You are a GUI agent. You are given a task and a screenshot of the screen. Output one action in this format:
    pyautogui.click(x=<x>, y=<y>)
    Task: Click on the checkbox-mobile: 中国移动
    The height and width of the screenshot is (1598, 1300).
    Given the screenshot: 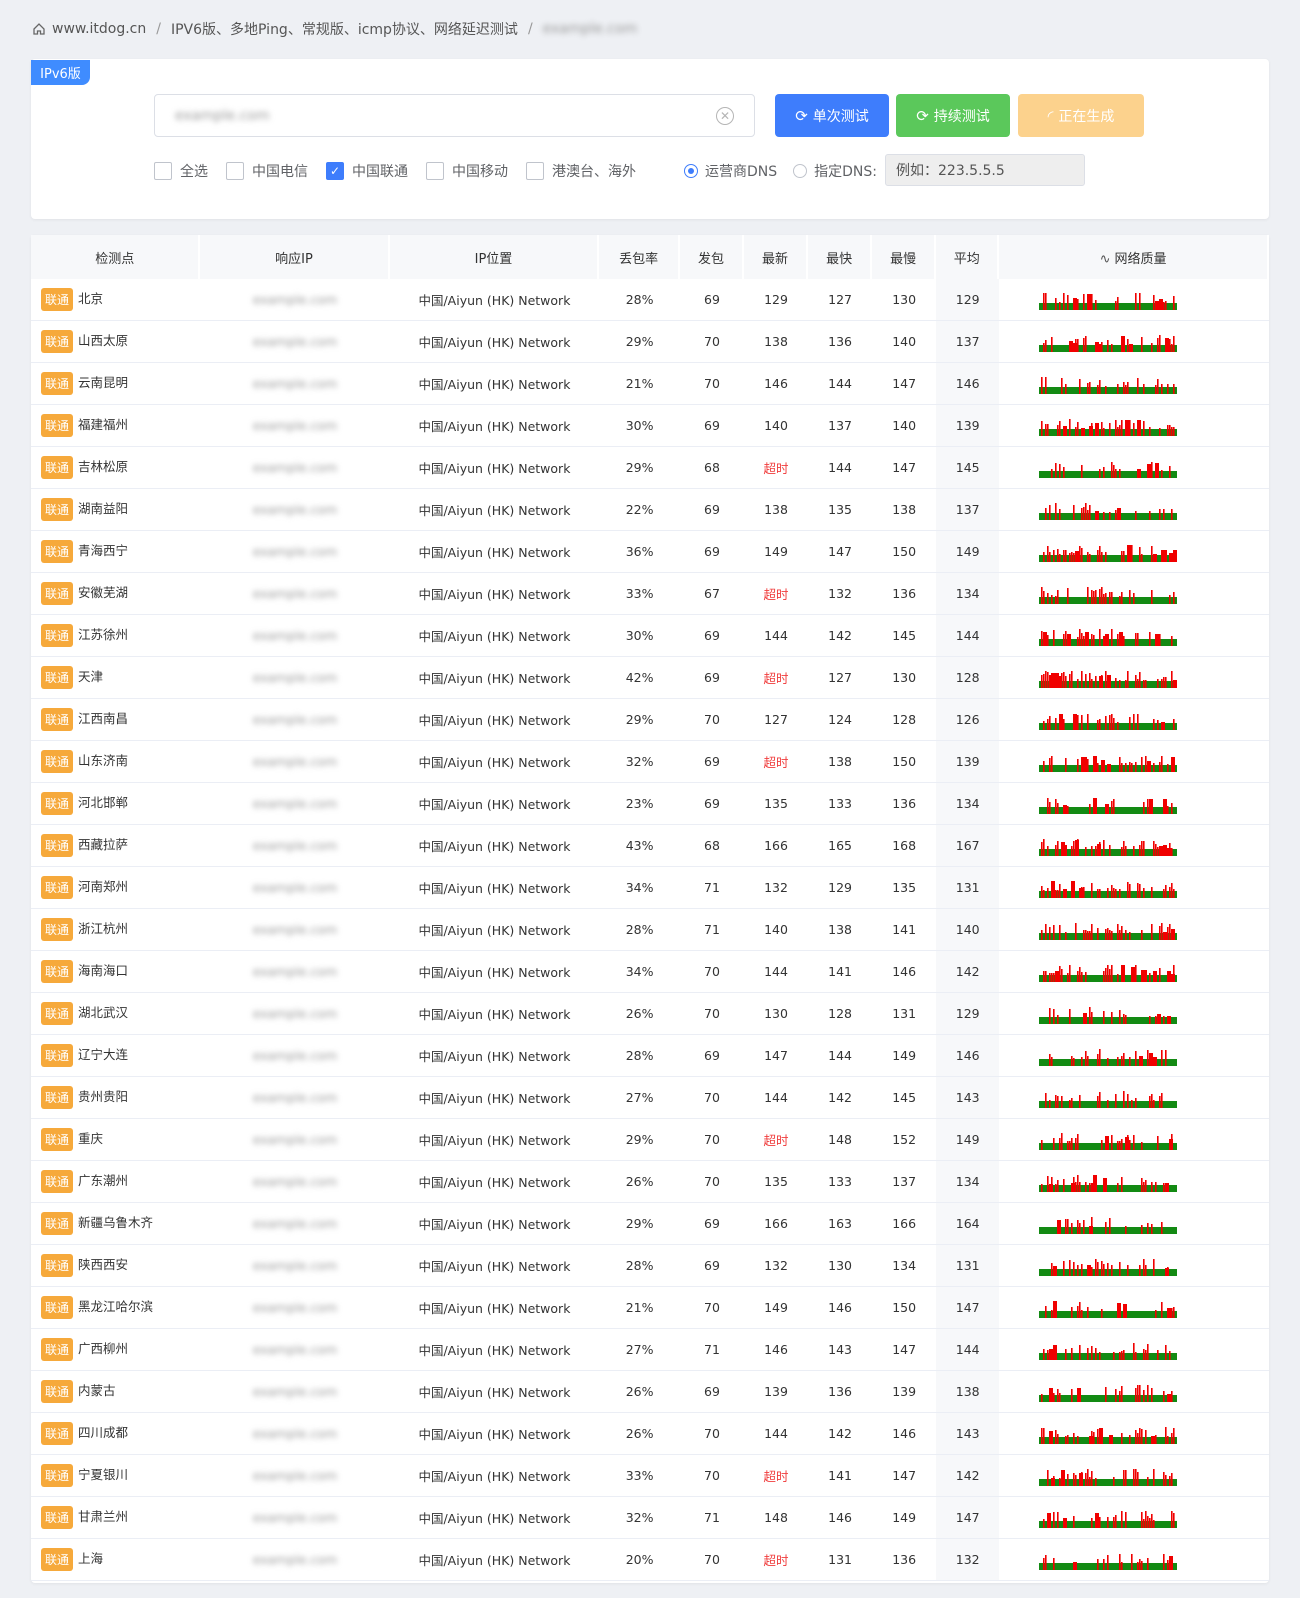 What is the action you would take?
    pyautogui.click(x=467, y=171)
    